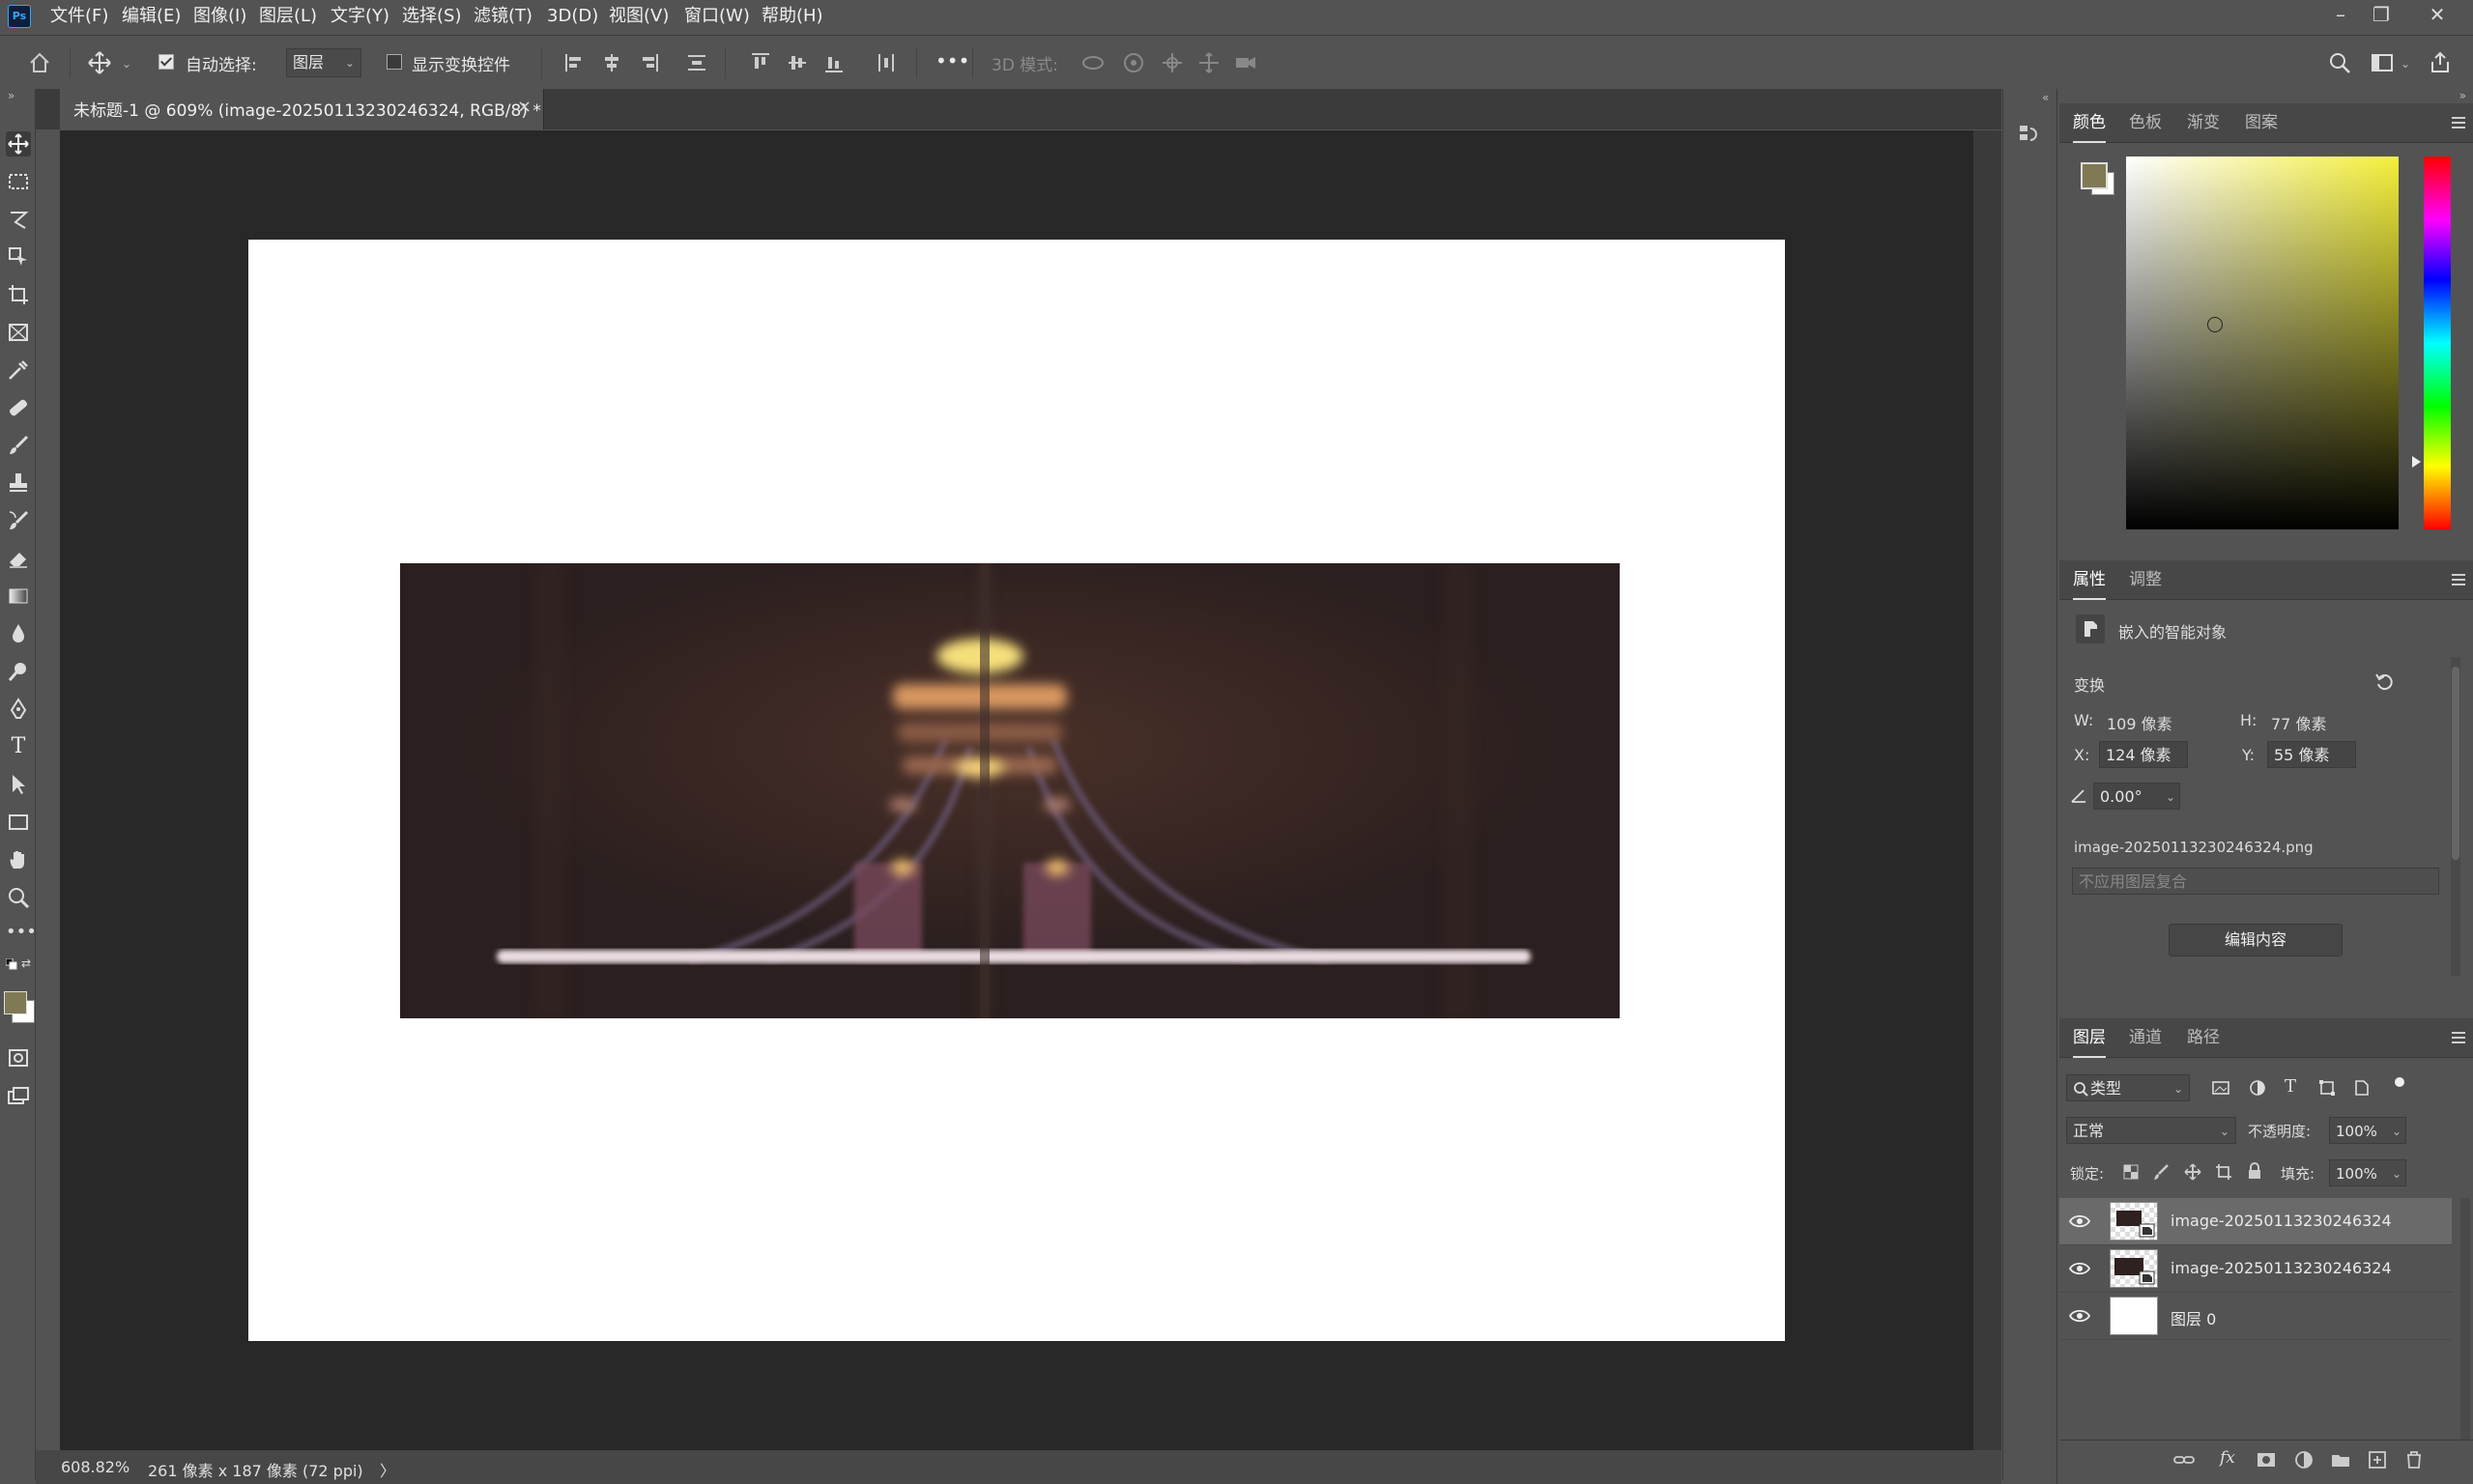 Image resolution: width=2473 pixels, height=1484 pixels. Describe the element at coordinates (360, 16) in the screenshot. I see `menu-type: 文字(Y)` at that location.